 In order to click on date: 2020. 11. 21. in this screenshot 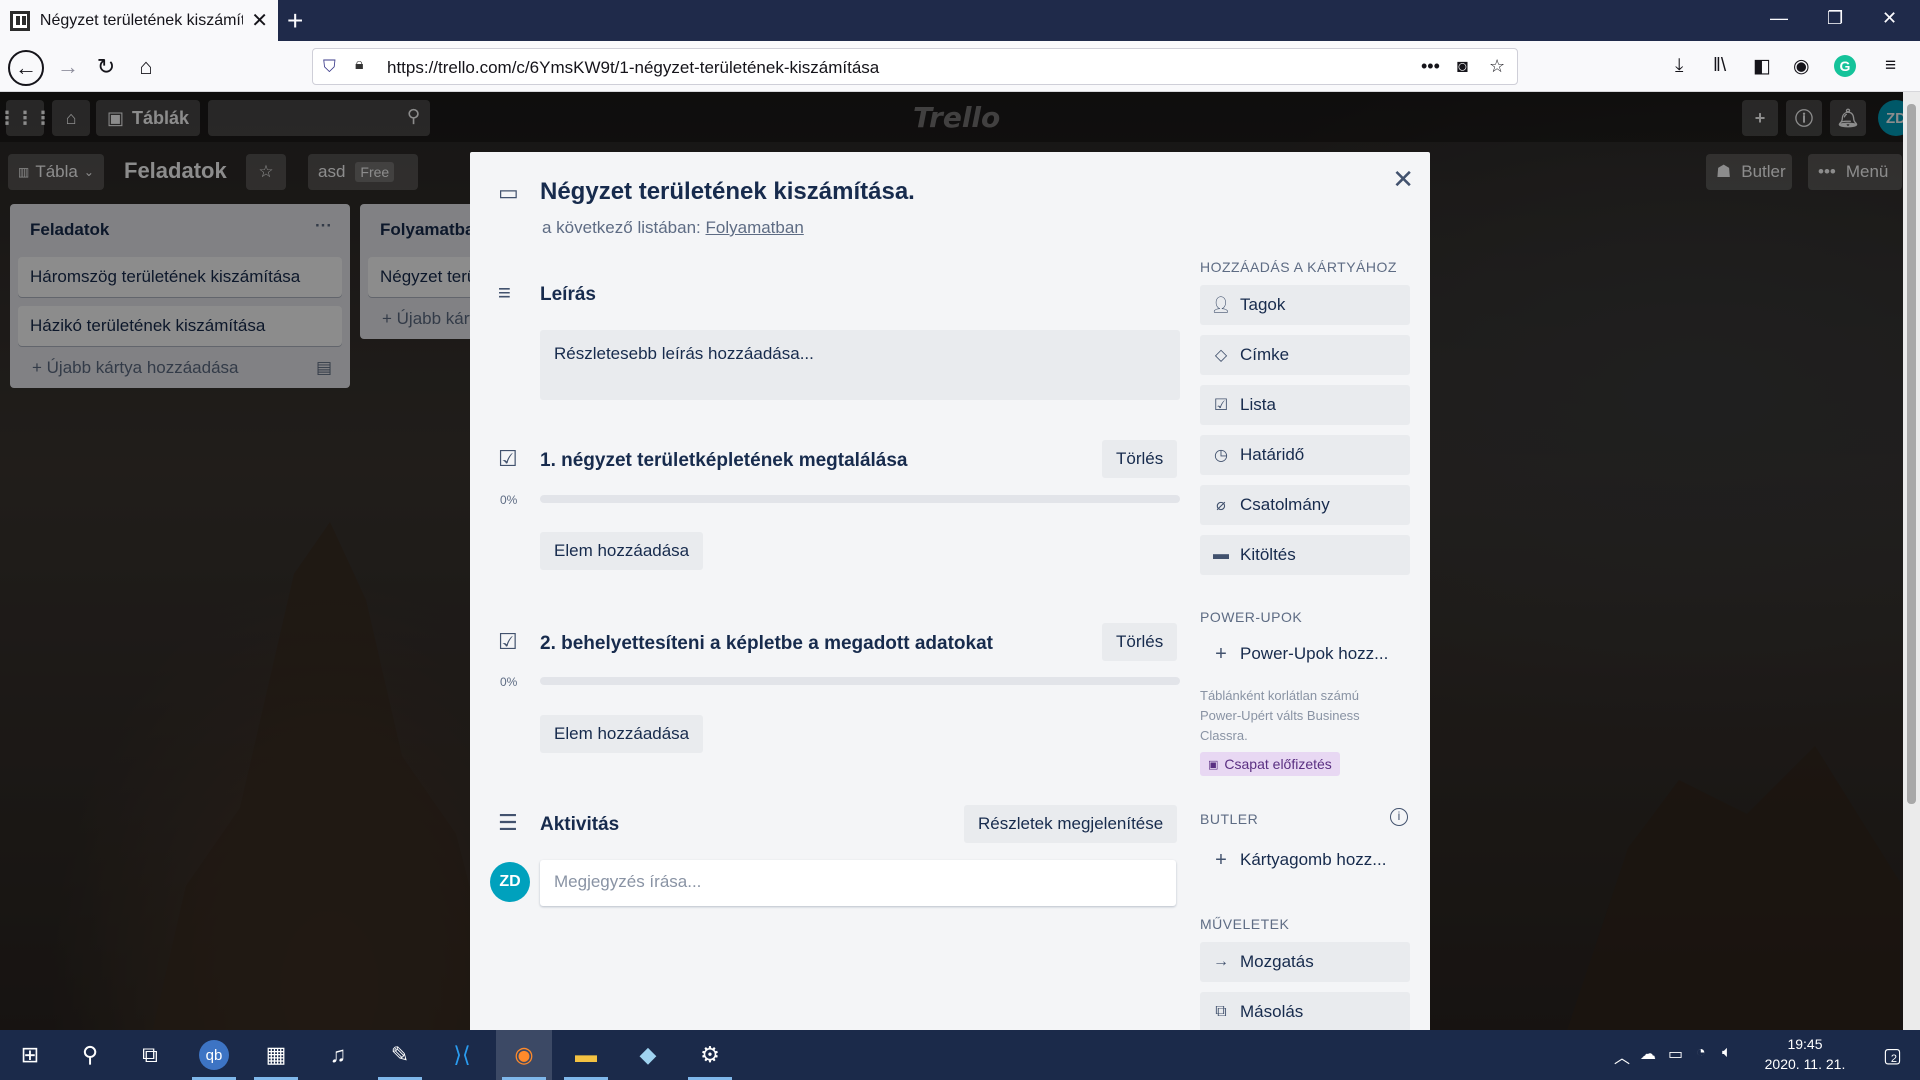, I will do `click(1805, 1064)`.